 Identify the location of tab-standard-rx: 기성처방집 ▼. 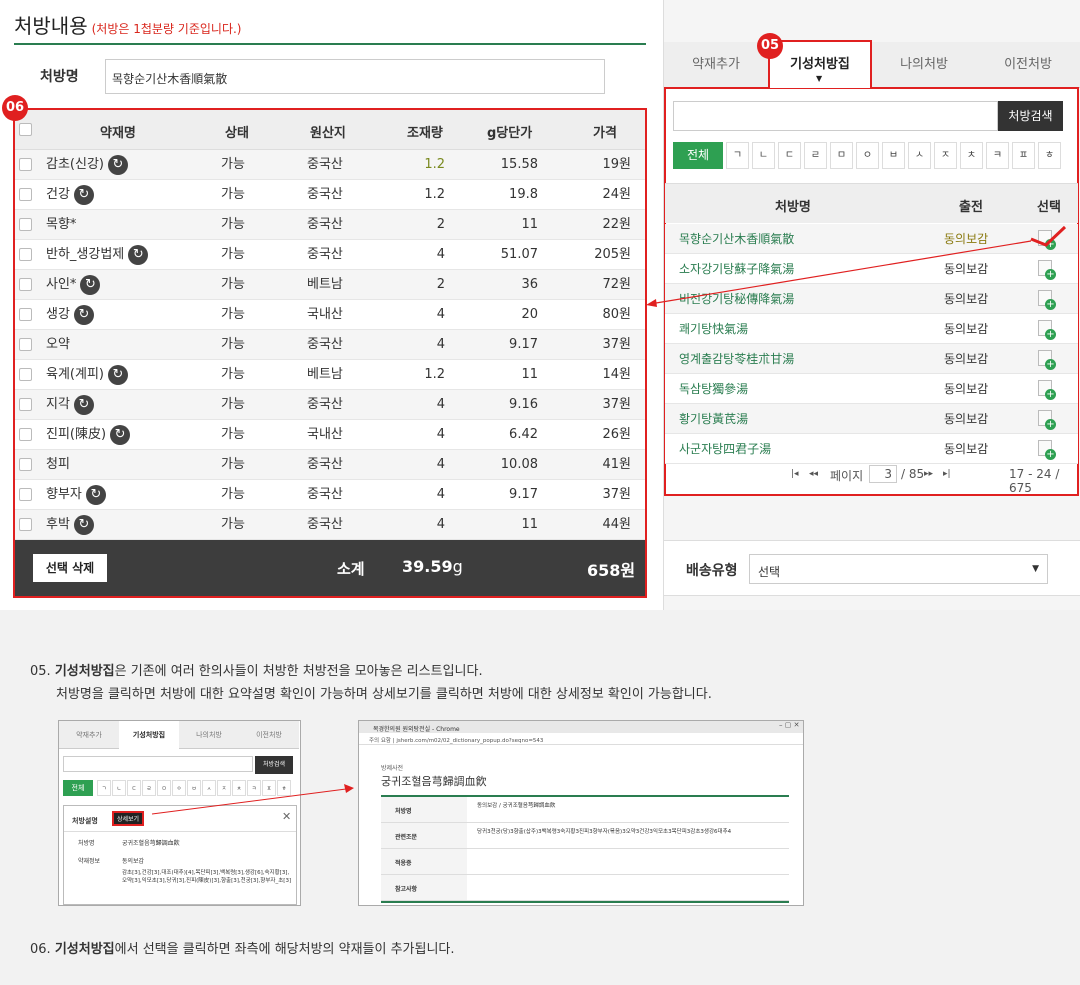
(820, 64).